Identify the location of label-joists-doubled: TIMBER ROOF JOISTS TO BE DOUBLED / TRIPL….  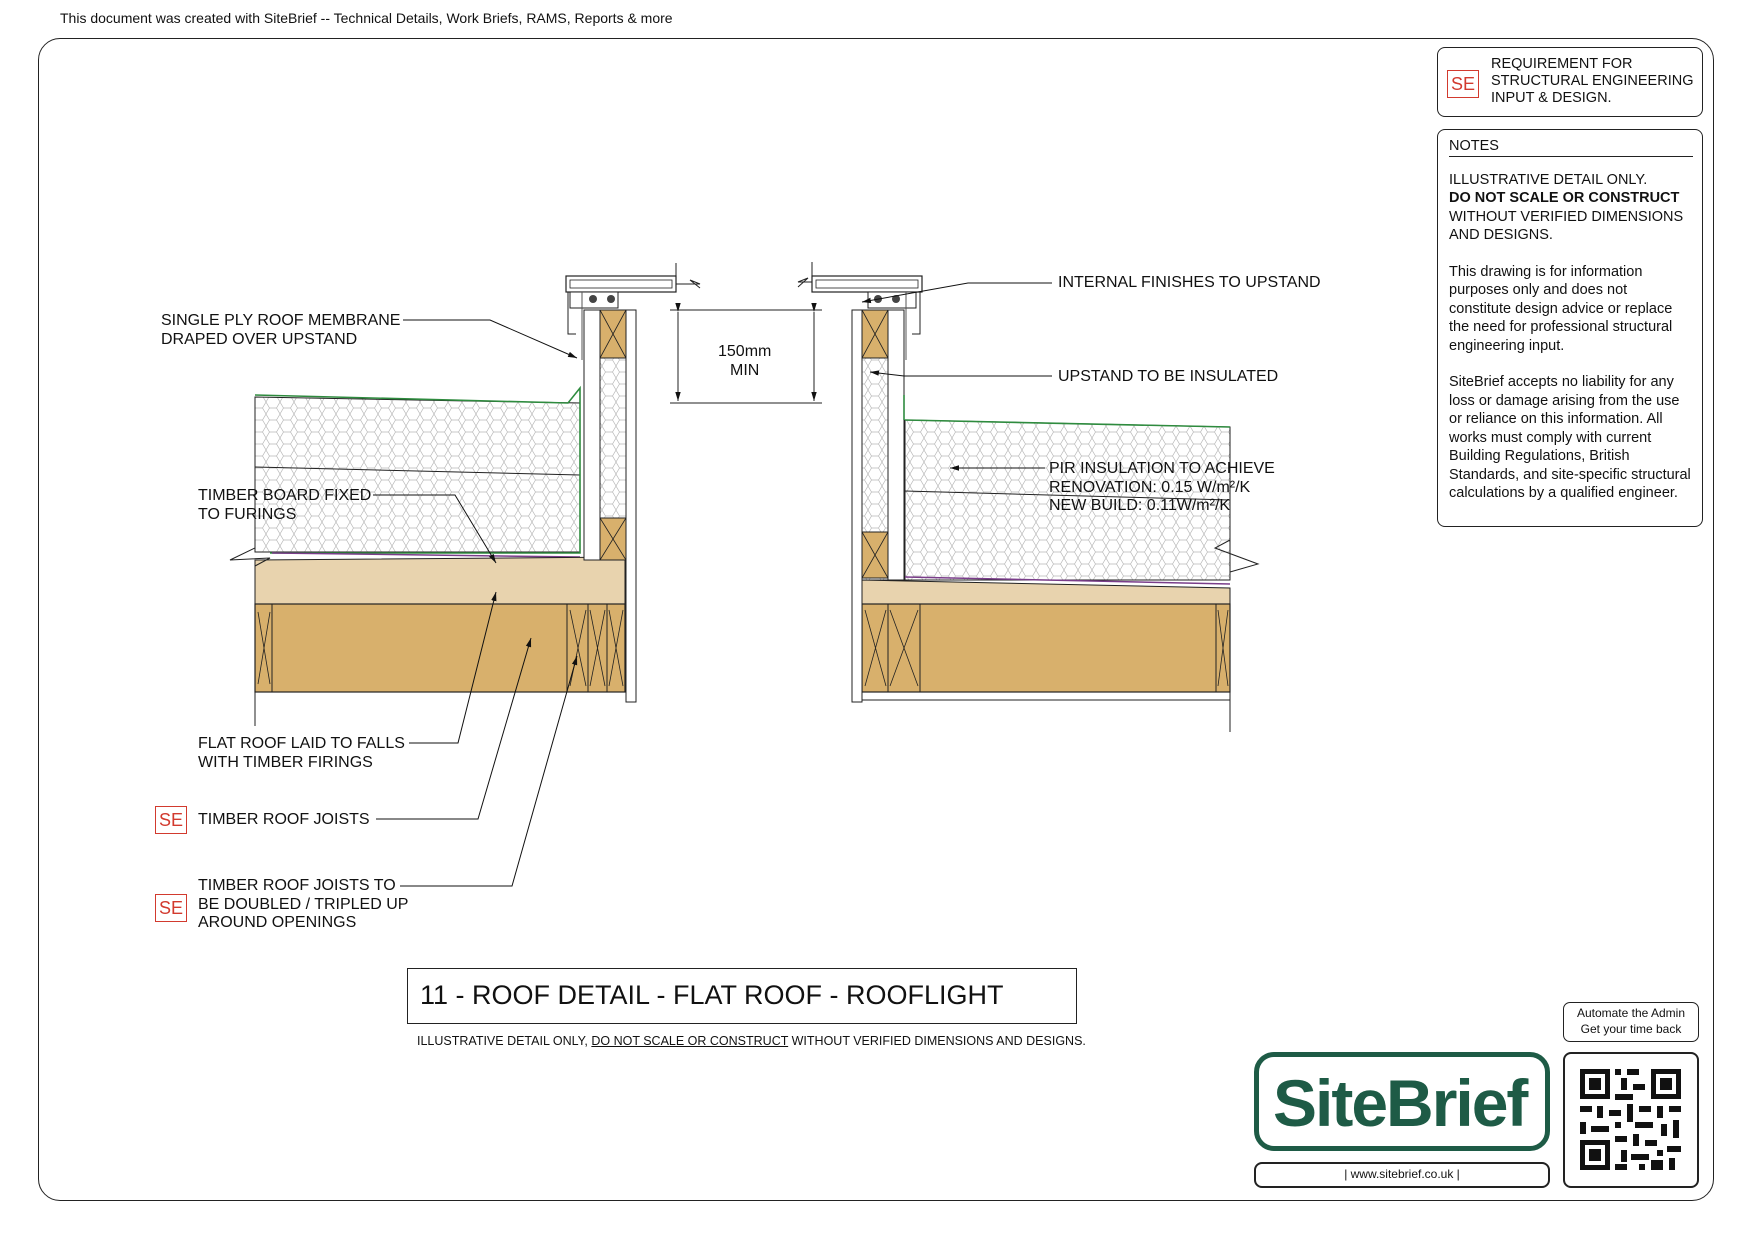
(303, 904).